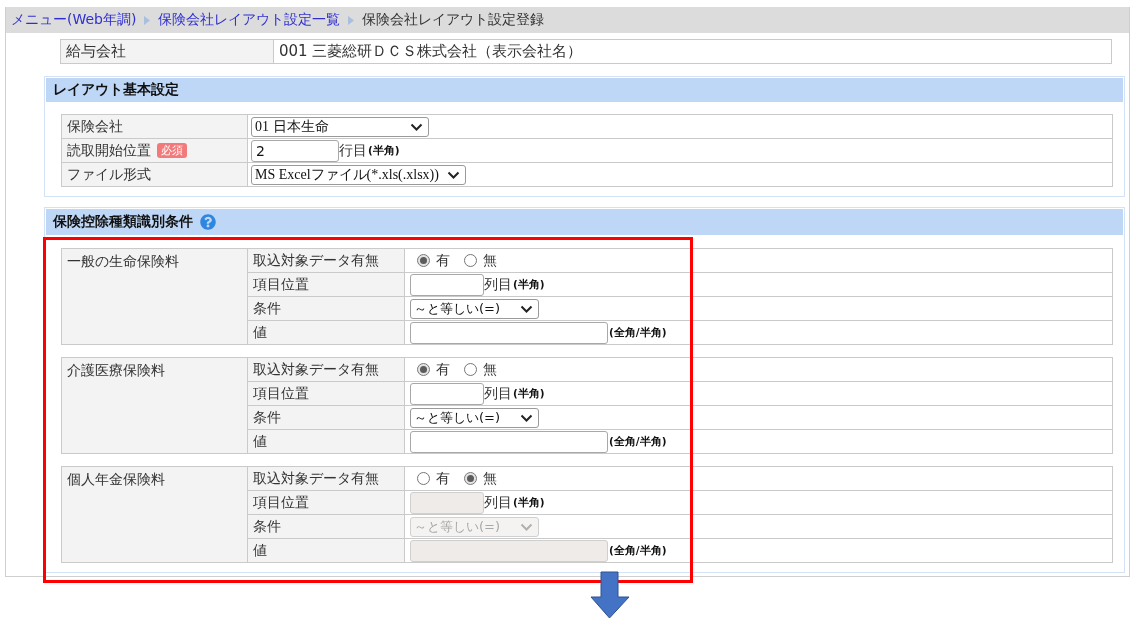  I want to click on field-label: 給与会社, so click(96, 51).